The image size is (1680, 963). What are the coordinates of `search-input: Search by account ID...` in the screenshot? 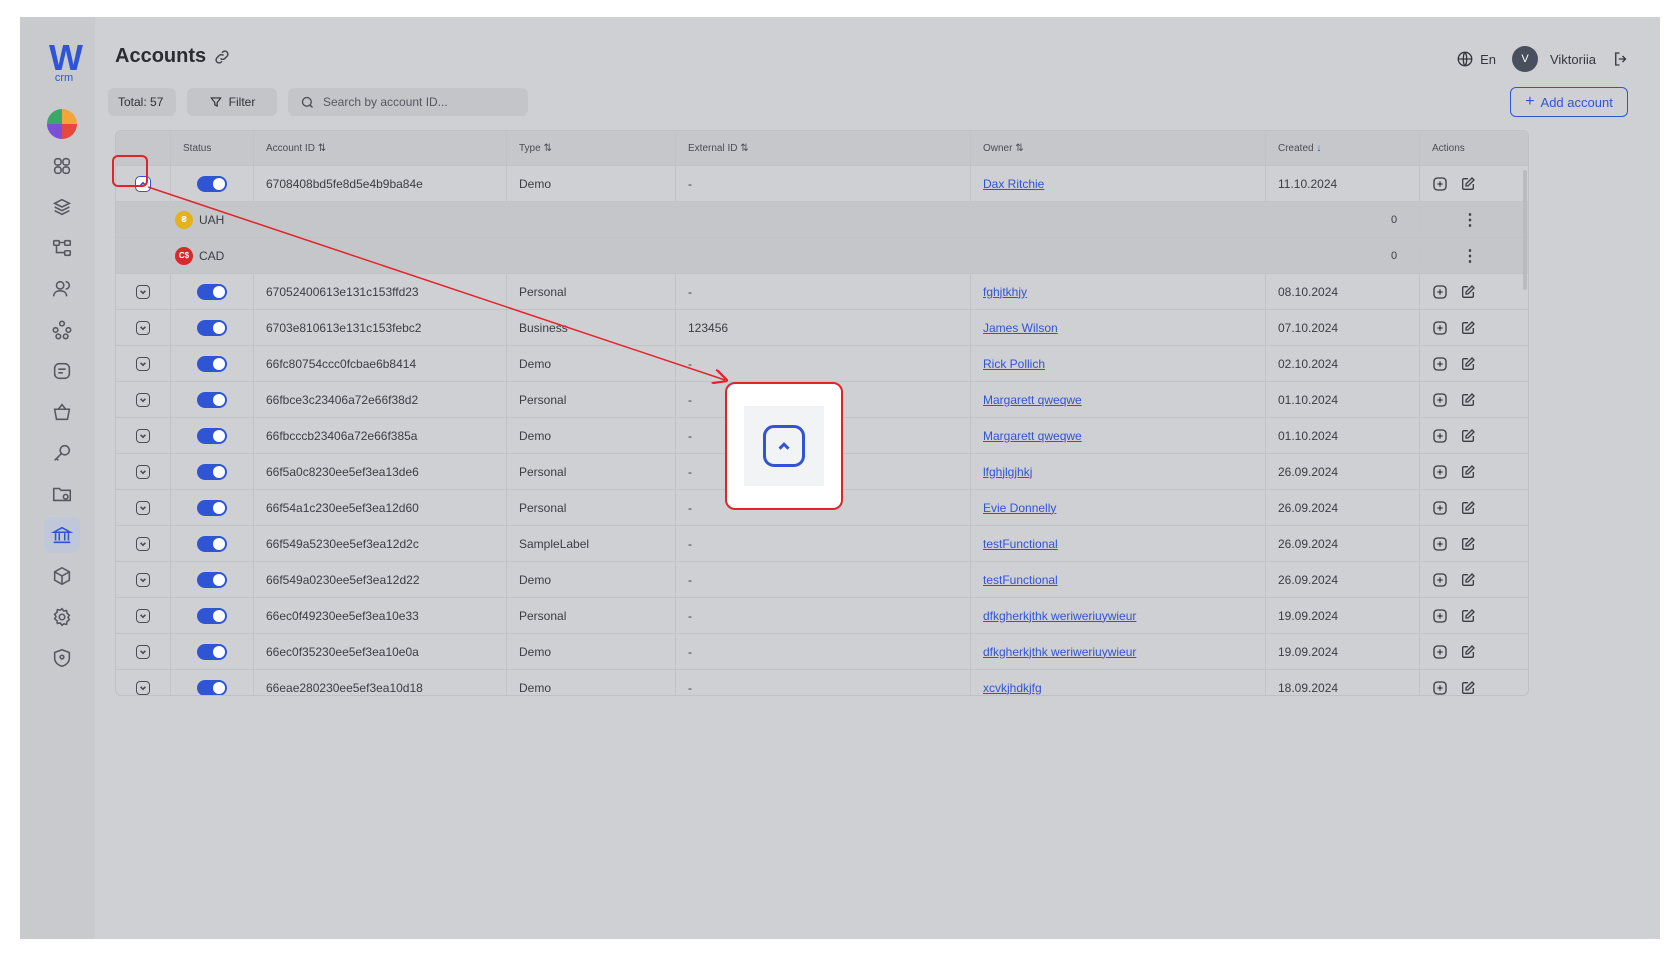 It's located at (408, 102).